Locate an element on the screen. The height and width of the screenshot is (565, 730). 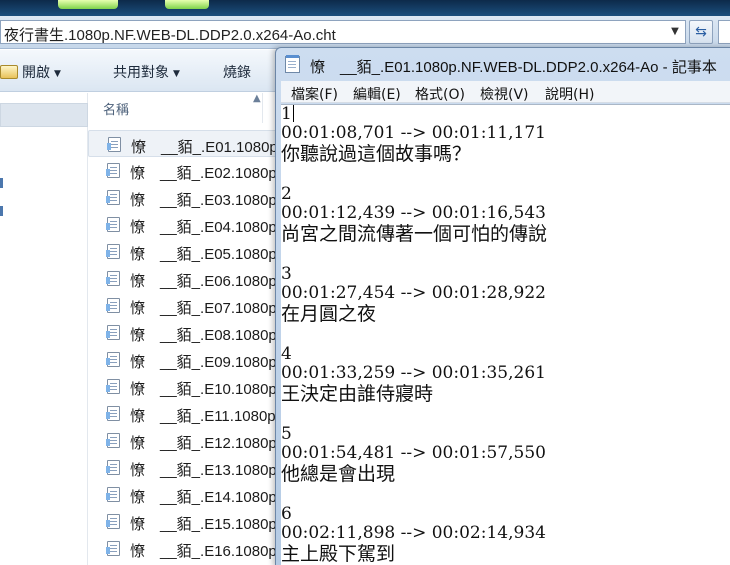
file-row: 憭 __貊_.E09.1080p. is located at coordinates (183, 359).